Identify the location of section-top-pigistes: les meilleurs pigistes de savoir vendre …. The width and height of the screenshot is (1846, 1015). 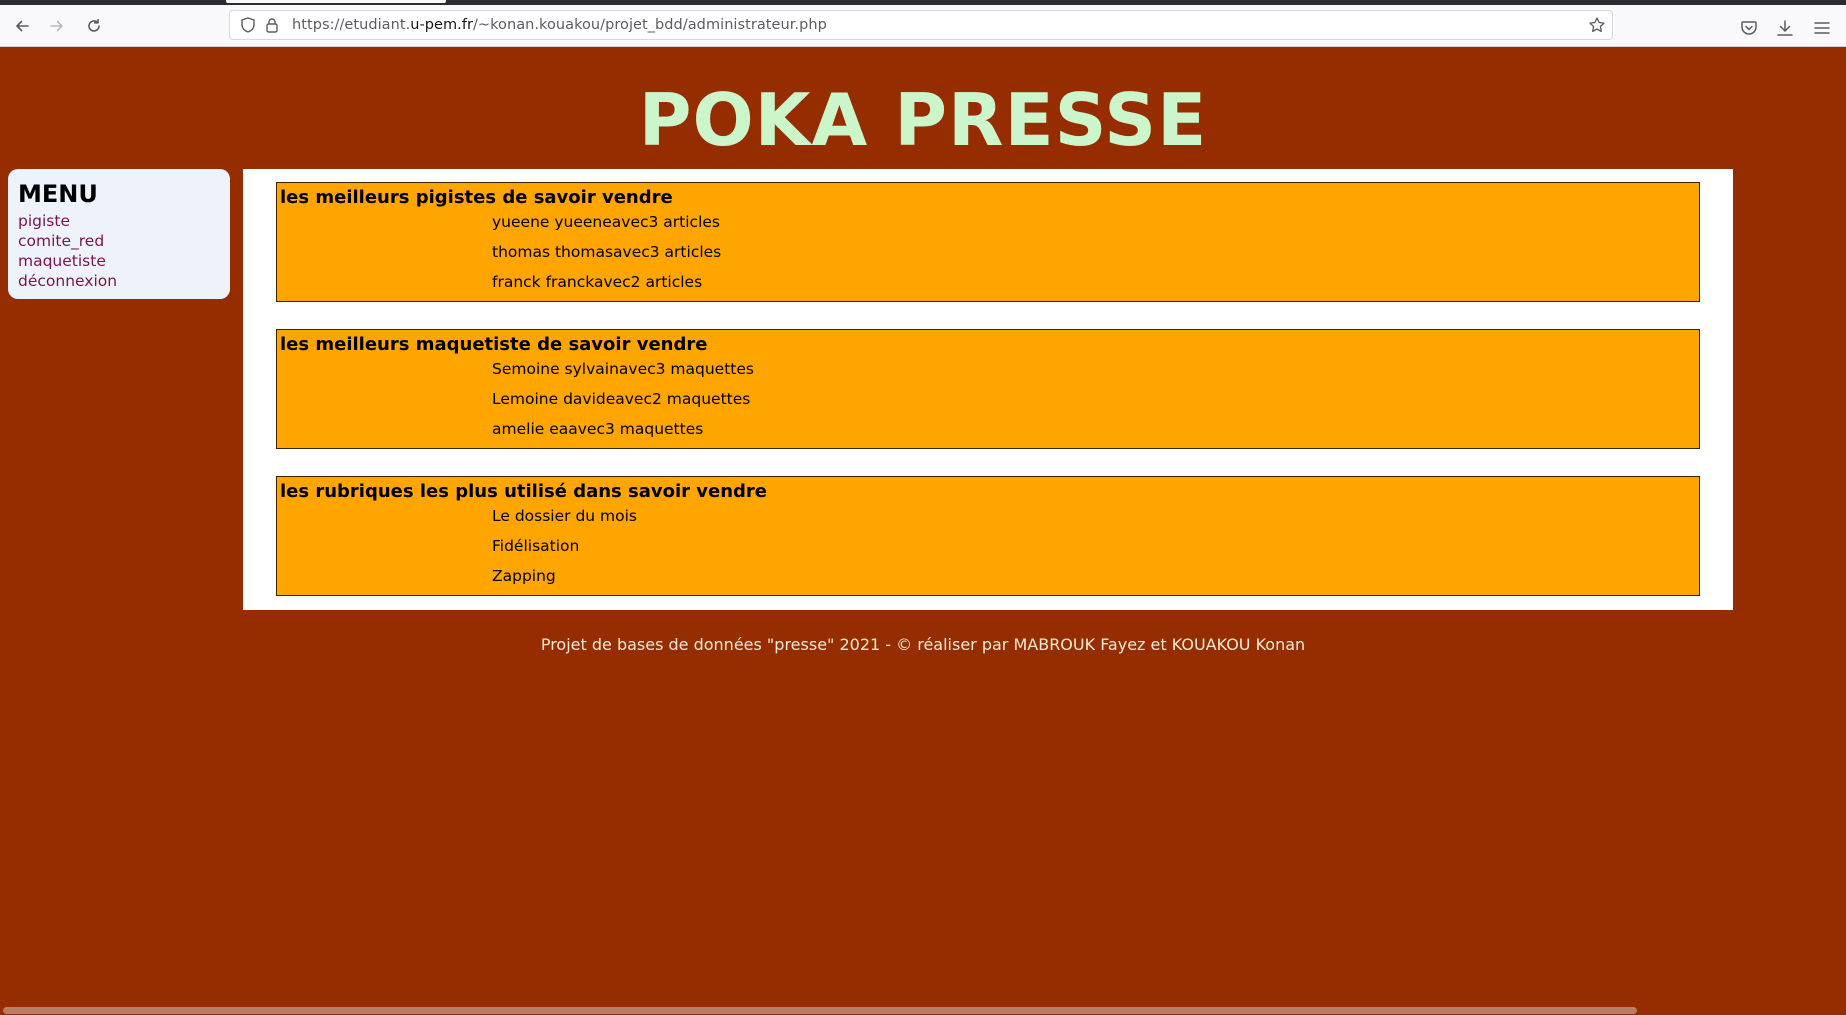
(988, 242).